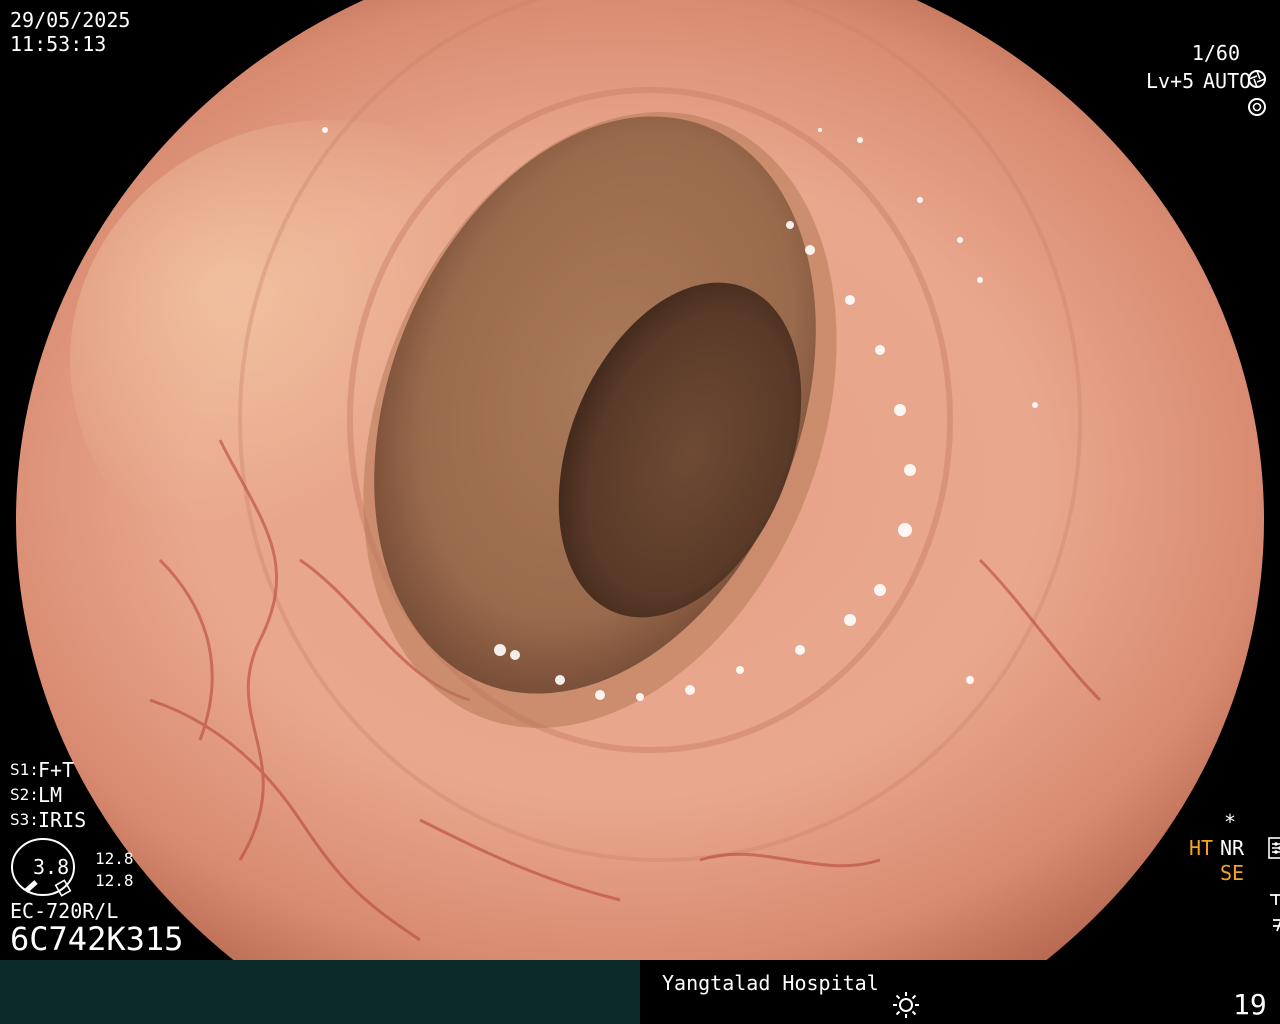 Image resolution: width=1280 pixels, height=1024 pixels. Describe the element at coordinates (320, 992) in the screenshot. I see `footer-left-panel` at that location.